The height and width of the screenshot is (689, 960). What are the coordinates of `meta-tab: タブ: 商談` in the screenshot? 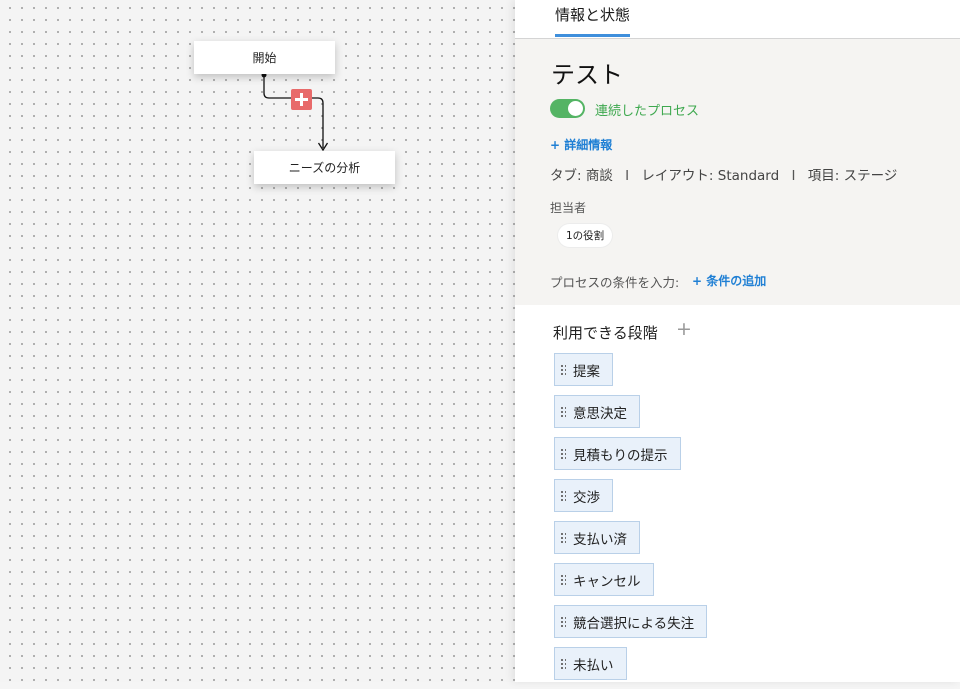 It's located at (581, 176).